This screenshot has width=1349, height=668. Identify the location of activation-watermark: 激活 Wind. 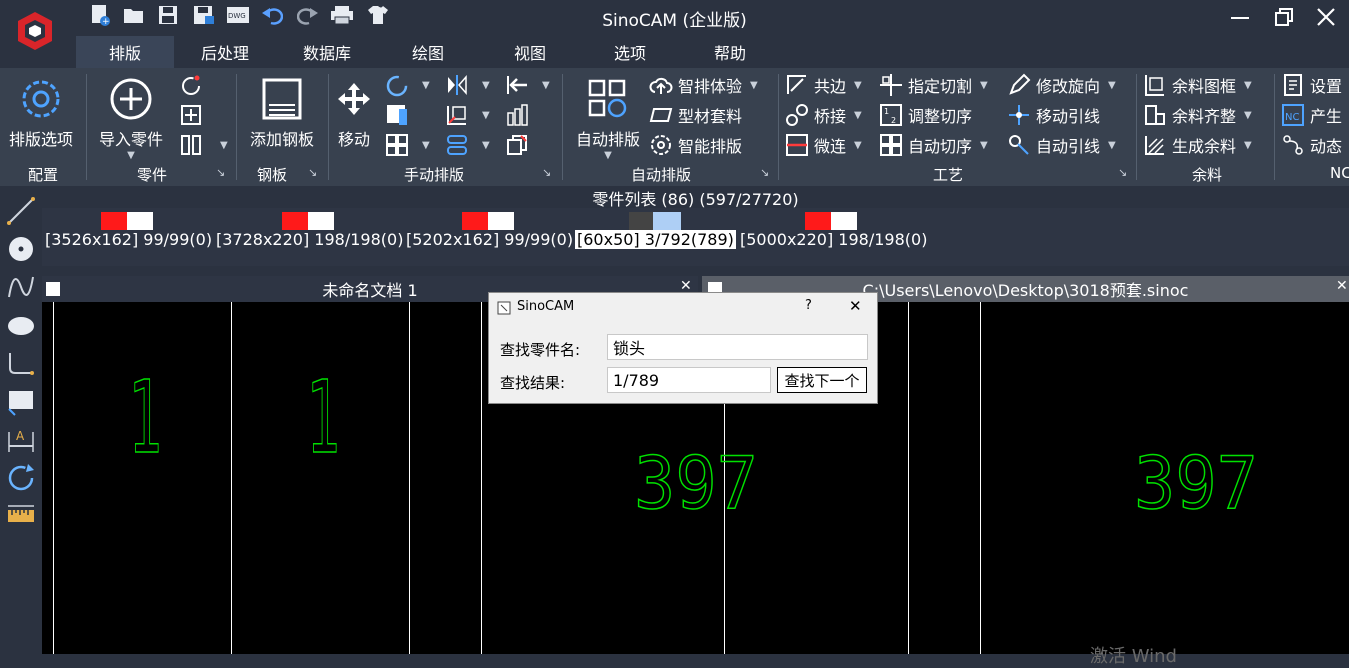
(1133, 656).